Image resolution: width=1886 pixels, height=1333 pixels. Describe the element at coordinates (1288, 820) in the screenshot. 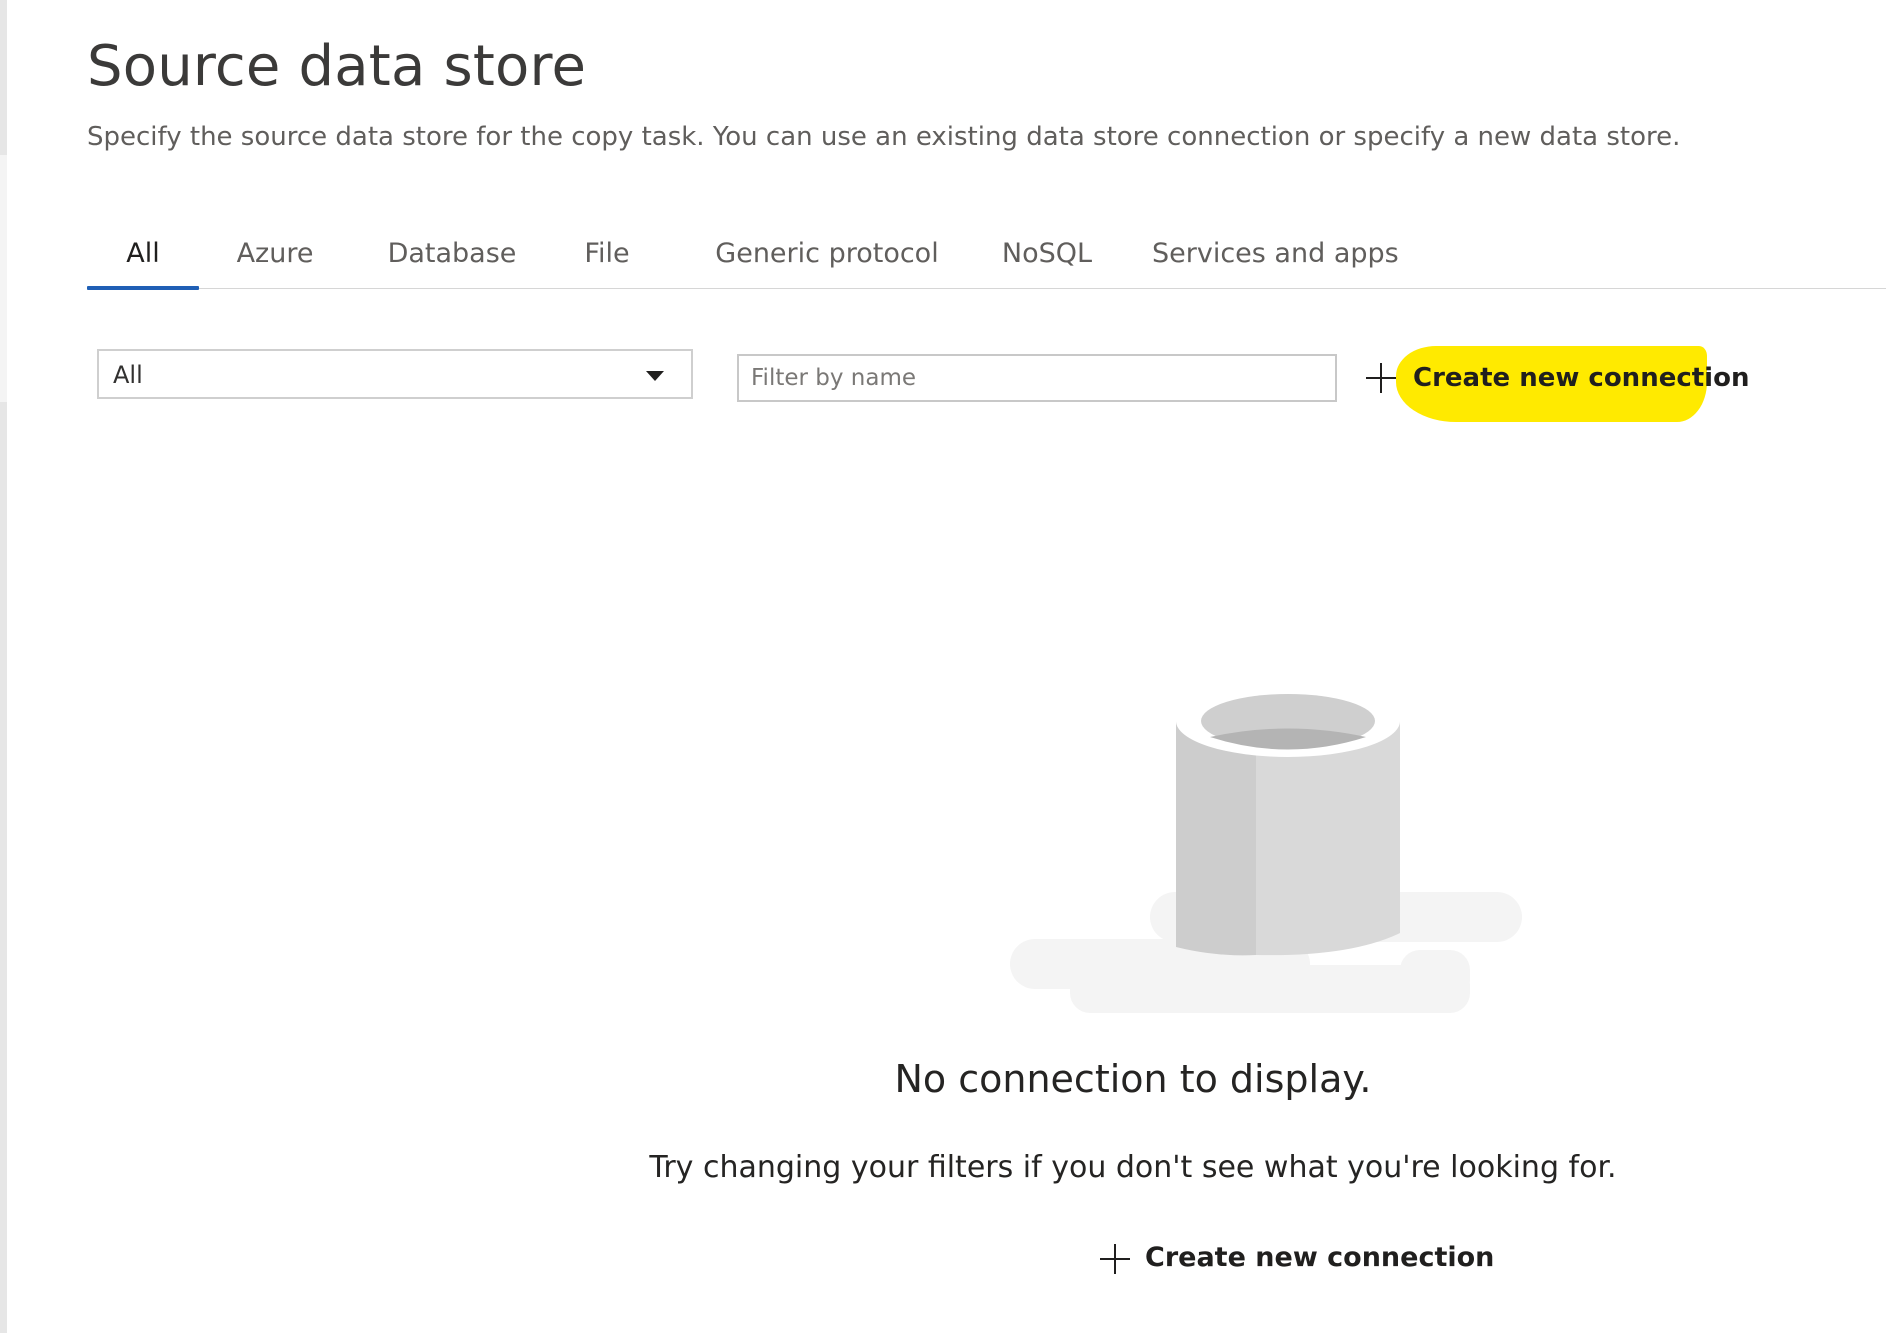

I see `cylinder` at that location.